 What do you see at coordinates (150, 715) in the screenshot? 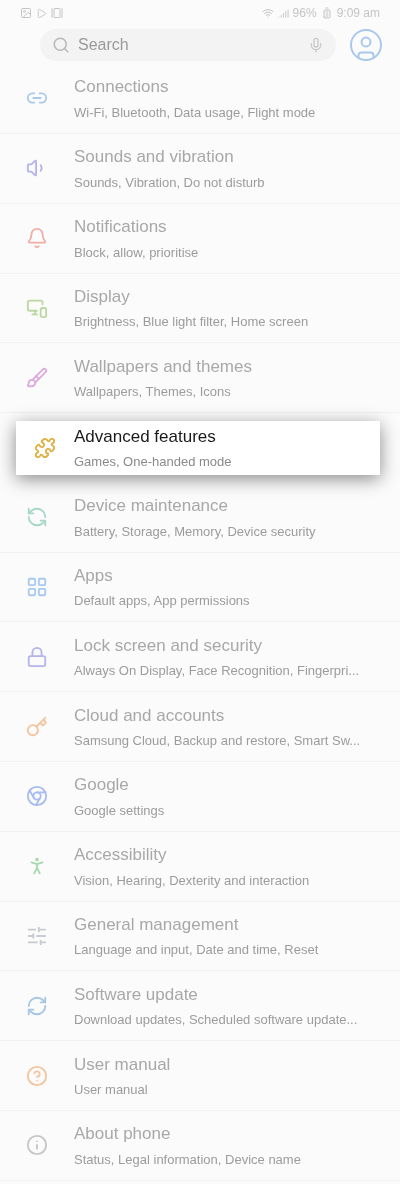
I see `item-title: Cloud and accounts` at bounding box center [150, 715].